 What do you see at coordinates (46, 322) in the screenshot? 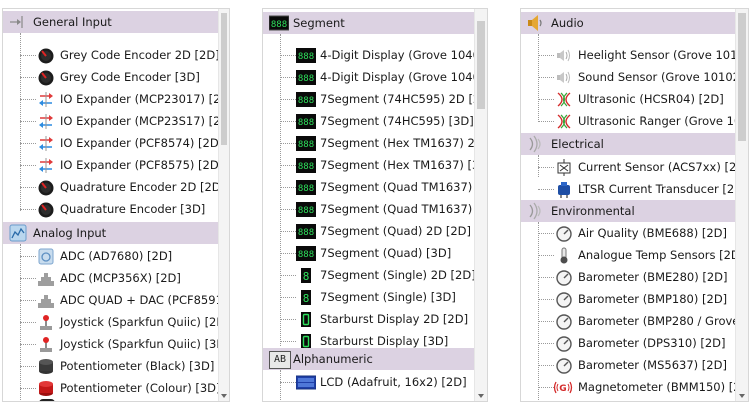
I see `joystick-icon` at bounding box center [46, 322].